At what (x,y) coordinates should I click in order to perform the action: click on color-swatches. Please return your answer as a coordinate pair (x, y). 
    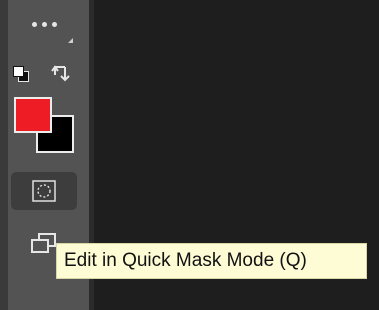
    Looking at the image, I should click on (45, 127).